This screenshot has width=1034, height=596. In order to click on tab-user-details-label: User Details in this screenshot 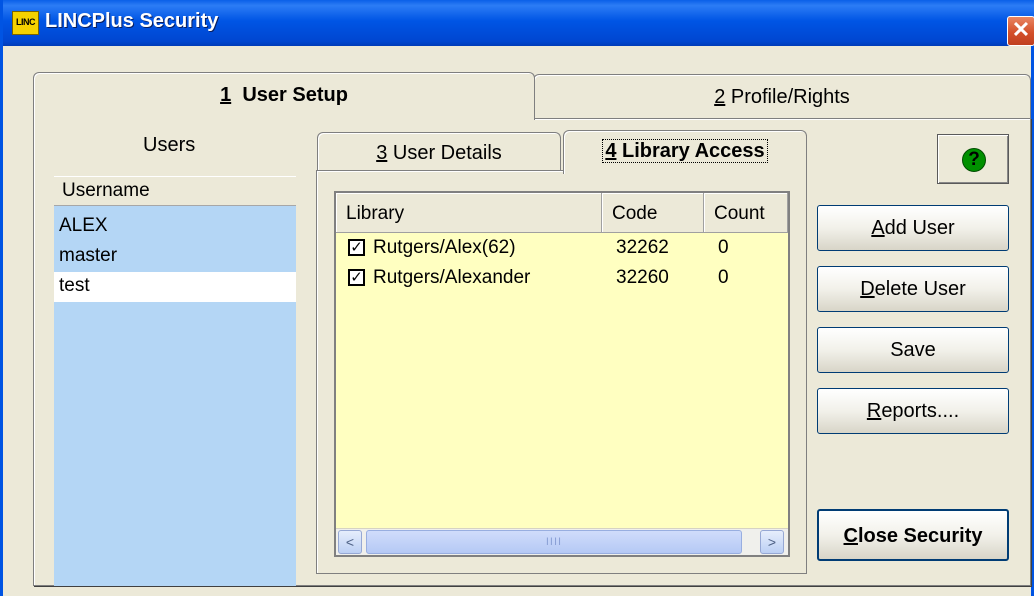, I will do `click(447, 153)`.